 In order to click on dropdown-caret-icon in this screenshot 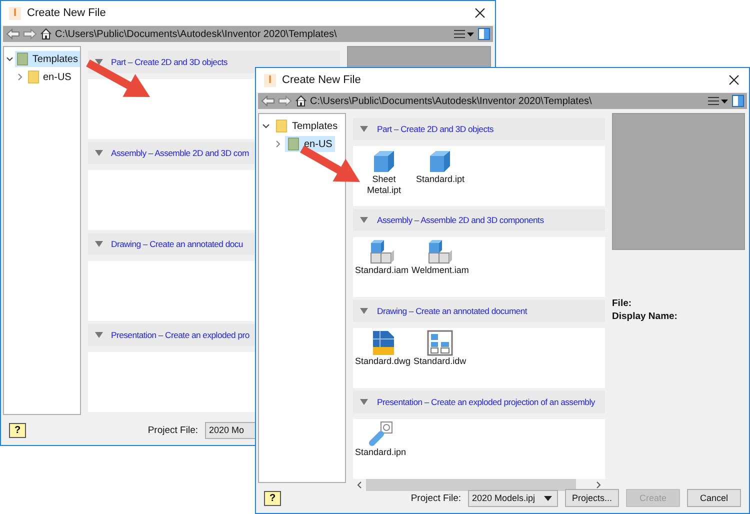, I will do `click(548, 498)`.